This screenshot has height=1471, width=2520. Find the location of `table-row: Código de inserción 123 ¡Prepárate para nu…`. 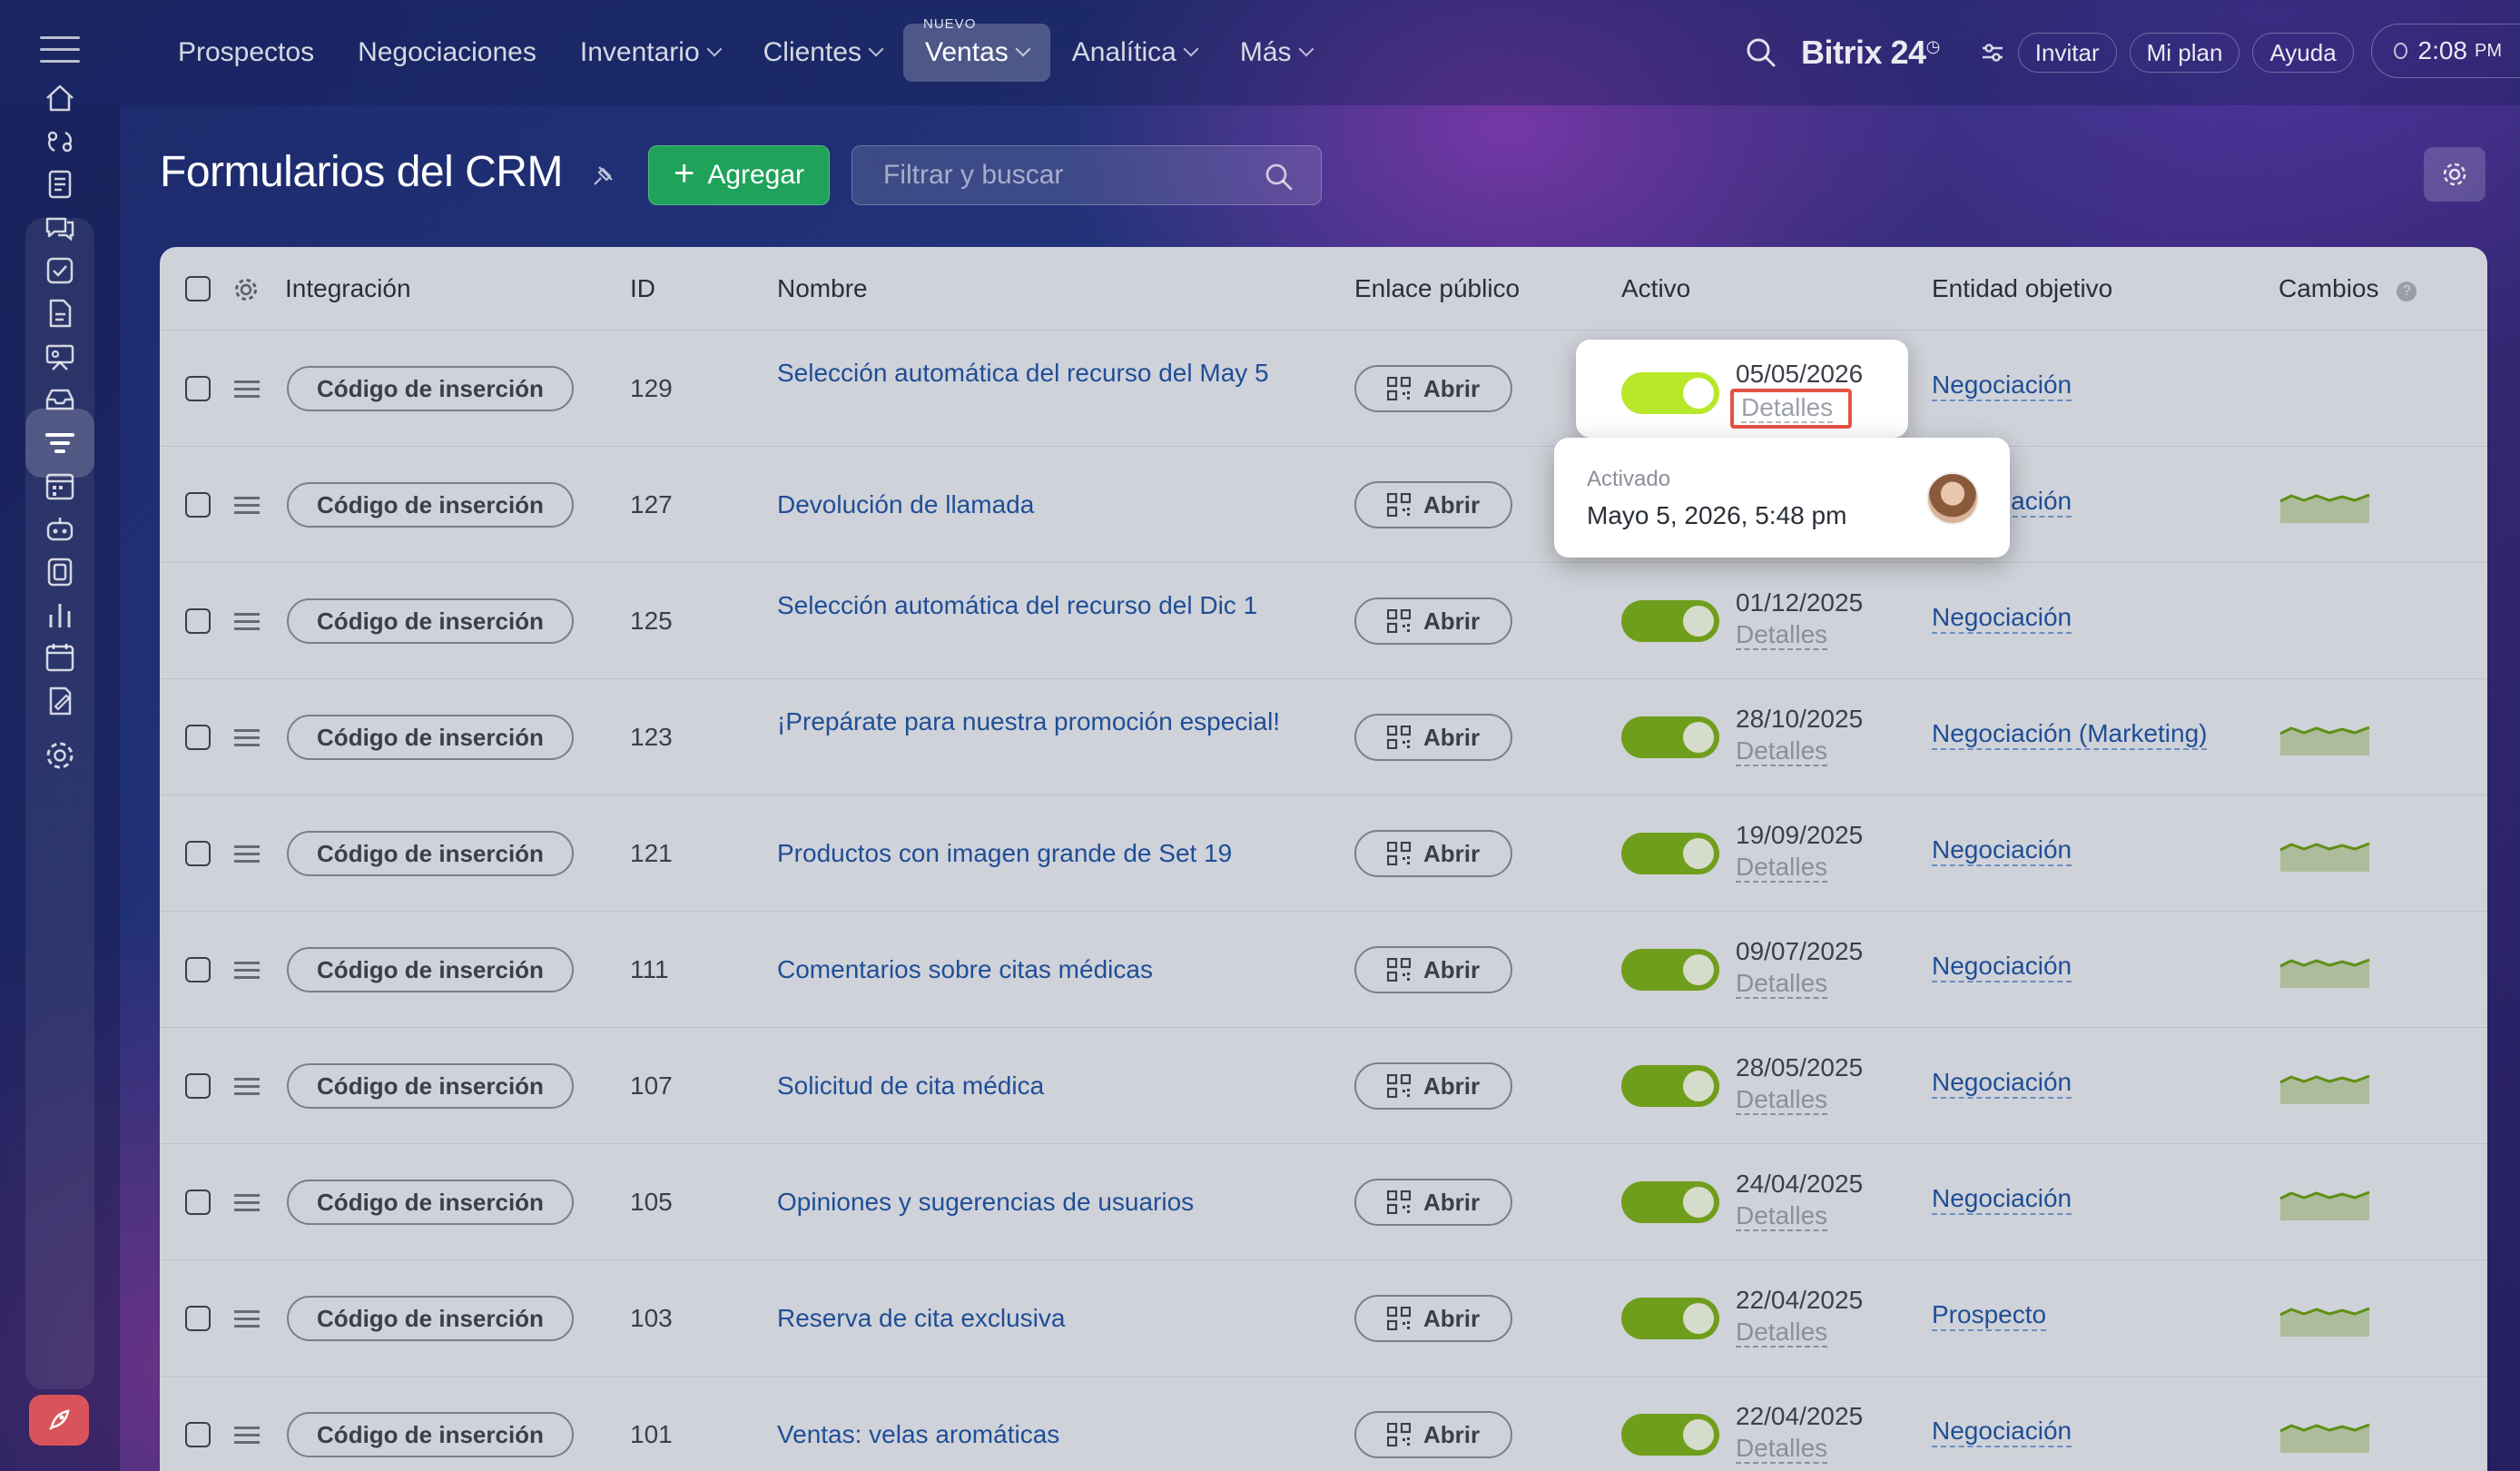

table-row: Código de inserción 123 ¡Prepárate para nu… is located at coordinates (1323, 737).